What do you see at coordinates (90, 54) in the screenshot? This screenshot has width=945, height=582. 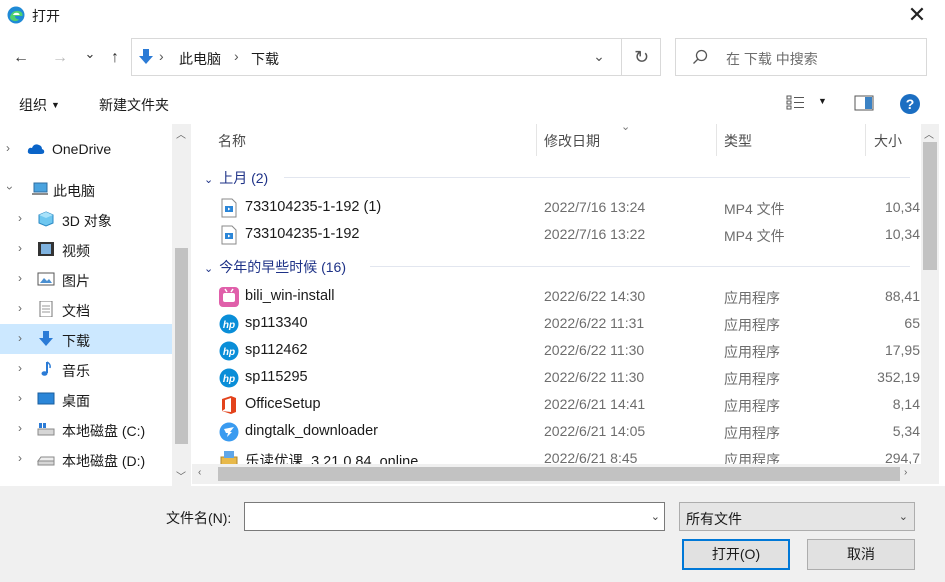 I see `recent-locations-button: ⌄` at bounding box center [90, 54].